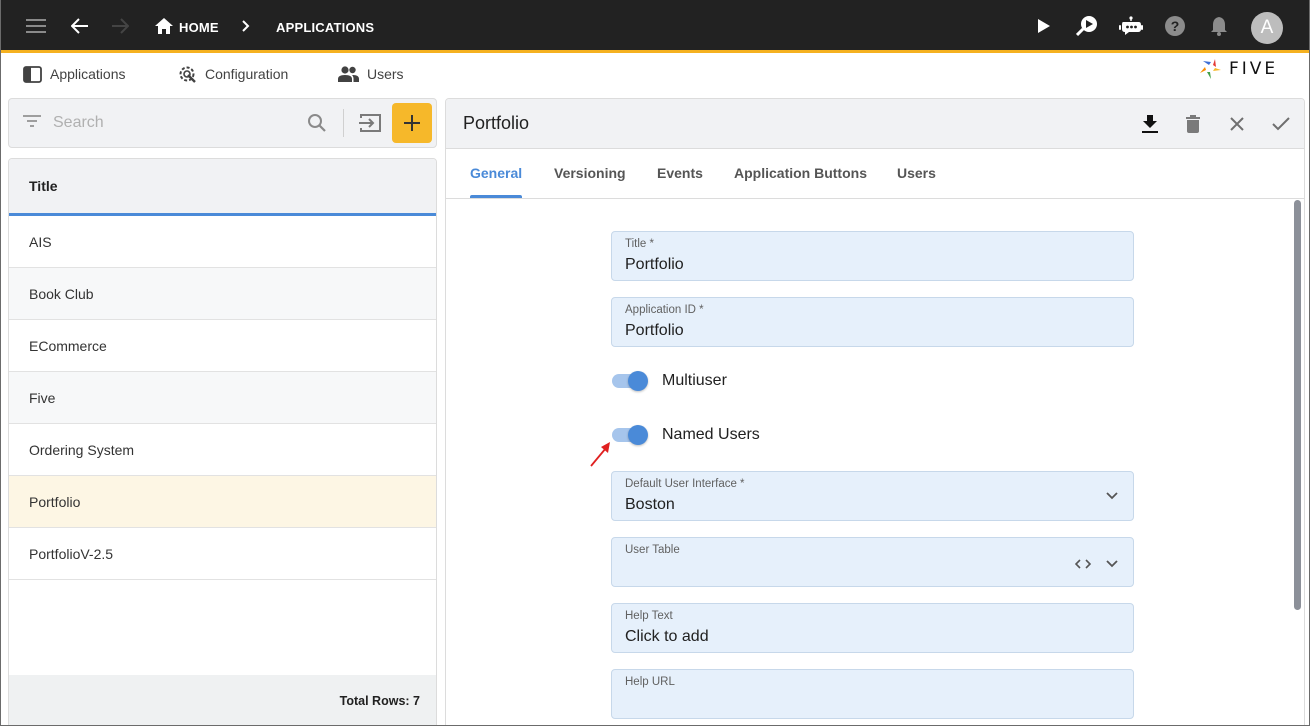 This screenshot has height=726, width=1310. Describe the element at coordinates (385, 74) in the screenshot. I see `nav-users-label: Users` at that location.